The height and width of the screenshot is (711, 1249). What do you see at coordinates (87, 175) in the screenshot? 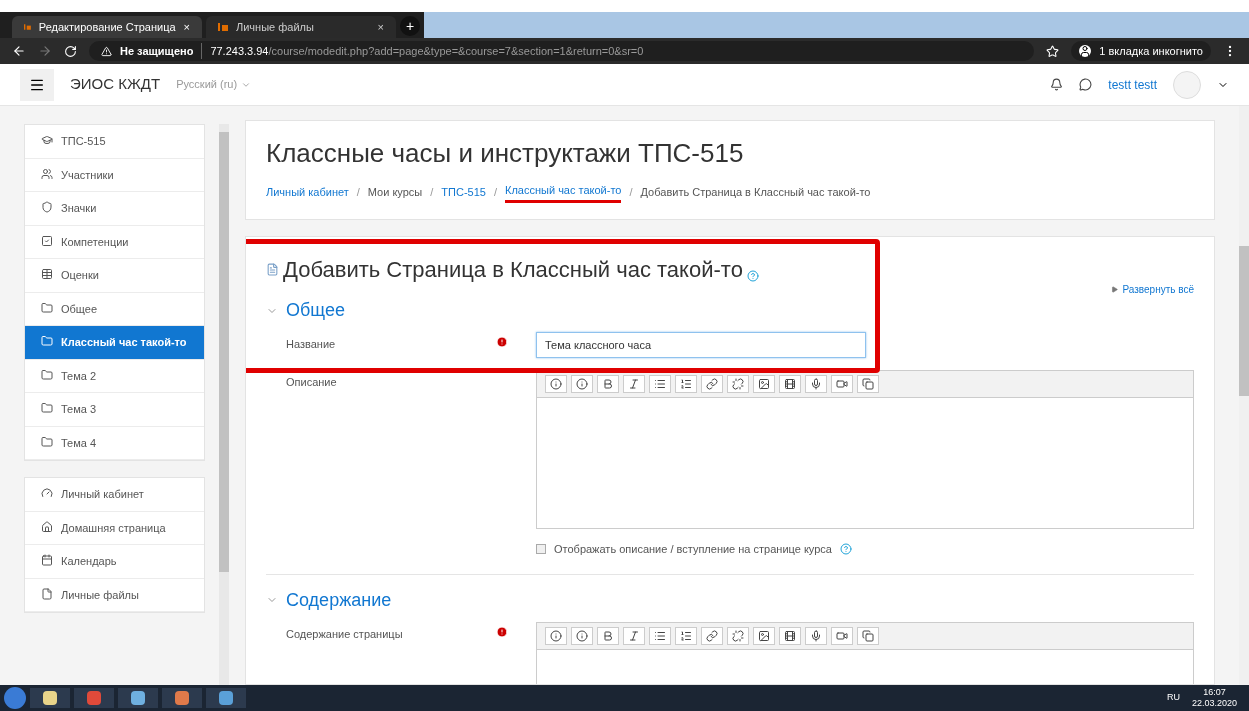
I see `sidebar-item-label: Участники` at bounding box center [87, 175].